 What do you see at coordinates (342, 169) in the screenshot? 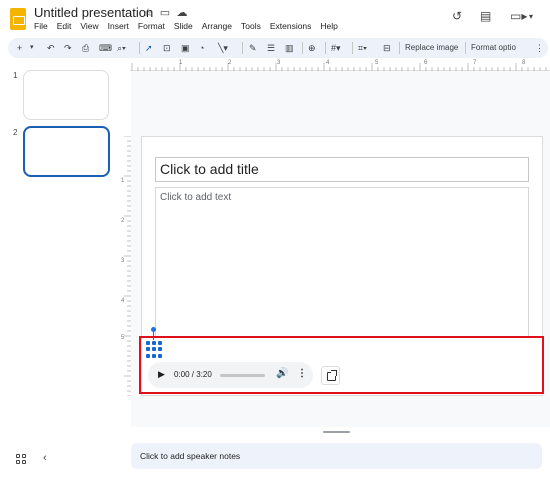
I see `title-placeholder: Click to add title` at bounding box center [342, 169].